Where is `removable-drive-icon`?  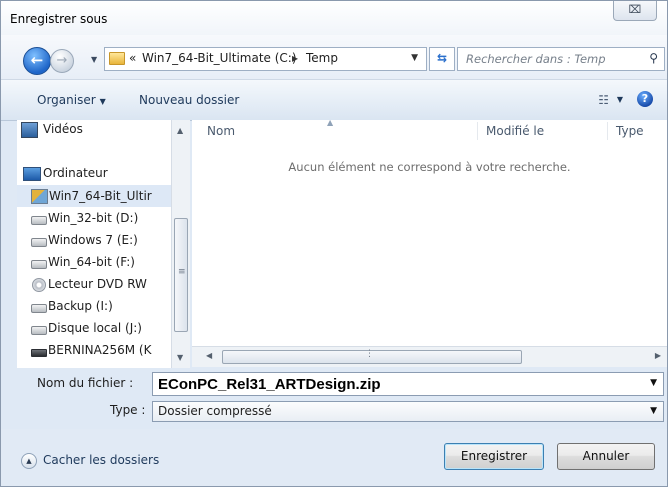 removable-drive-icon is located at coordinates (39, 353).